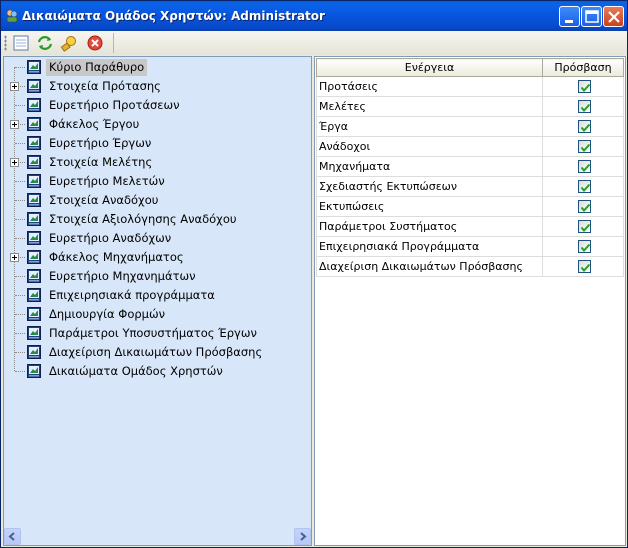 Image resolution: width=628 pixels, height=548 pixels. I want to click on tree-item: Κύριο Παράθυρο, so click(154, 67).